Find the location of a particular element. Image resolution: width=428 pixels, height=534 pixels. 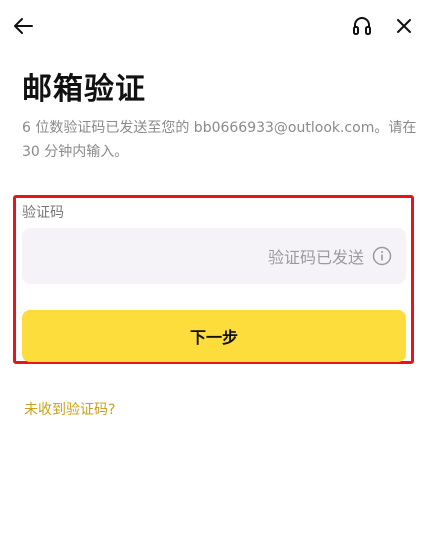

back-button is located at coordinates (23, 26).